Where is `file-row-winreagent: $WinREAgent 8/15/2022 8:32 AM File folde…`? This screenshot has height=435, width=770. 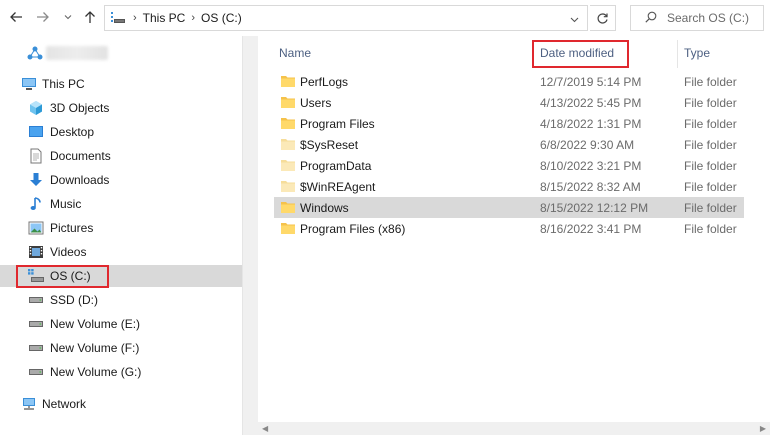
file-row-winreagent: $WinREAgent 8/15/2022 8:32 AM File folde… is located at coordinates (509, 186).